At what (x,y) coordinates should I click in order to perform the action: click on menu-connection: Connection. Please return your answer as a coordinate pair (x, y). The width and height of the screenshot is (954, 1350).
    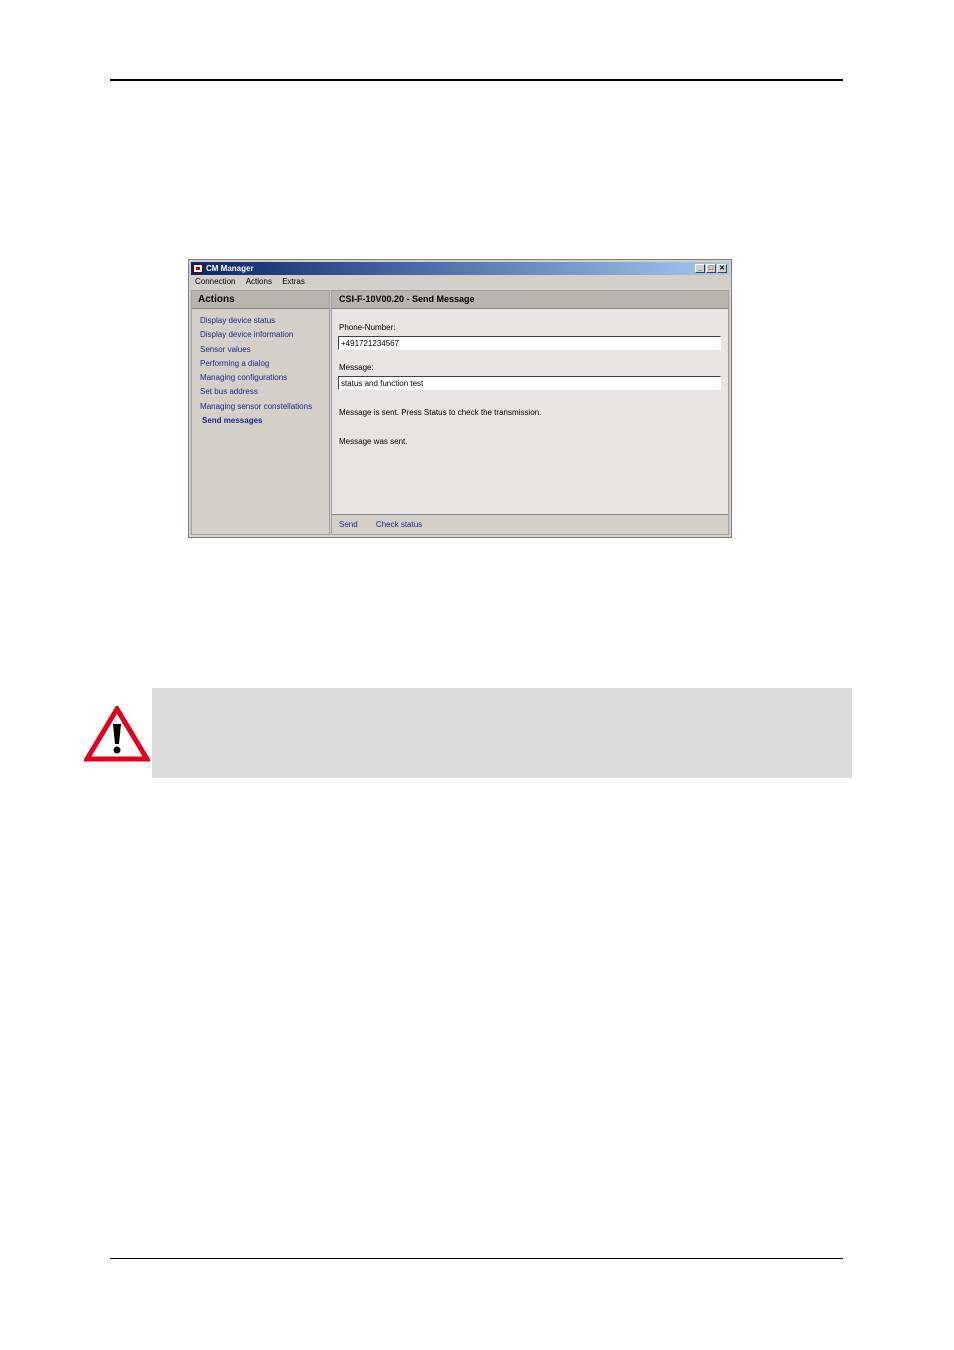
    Looking at the image, I should click on (215, 282).